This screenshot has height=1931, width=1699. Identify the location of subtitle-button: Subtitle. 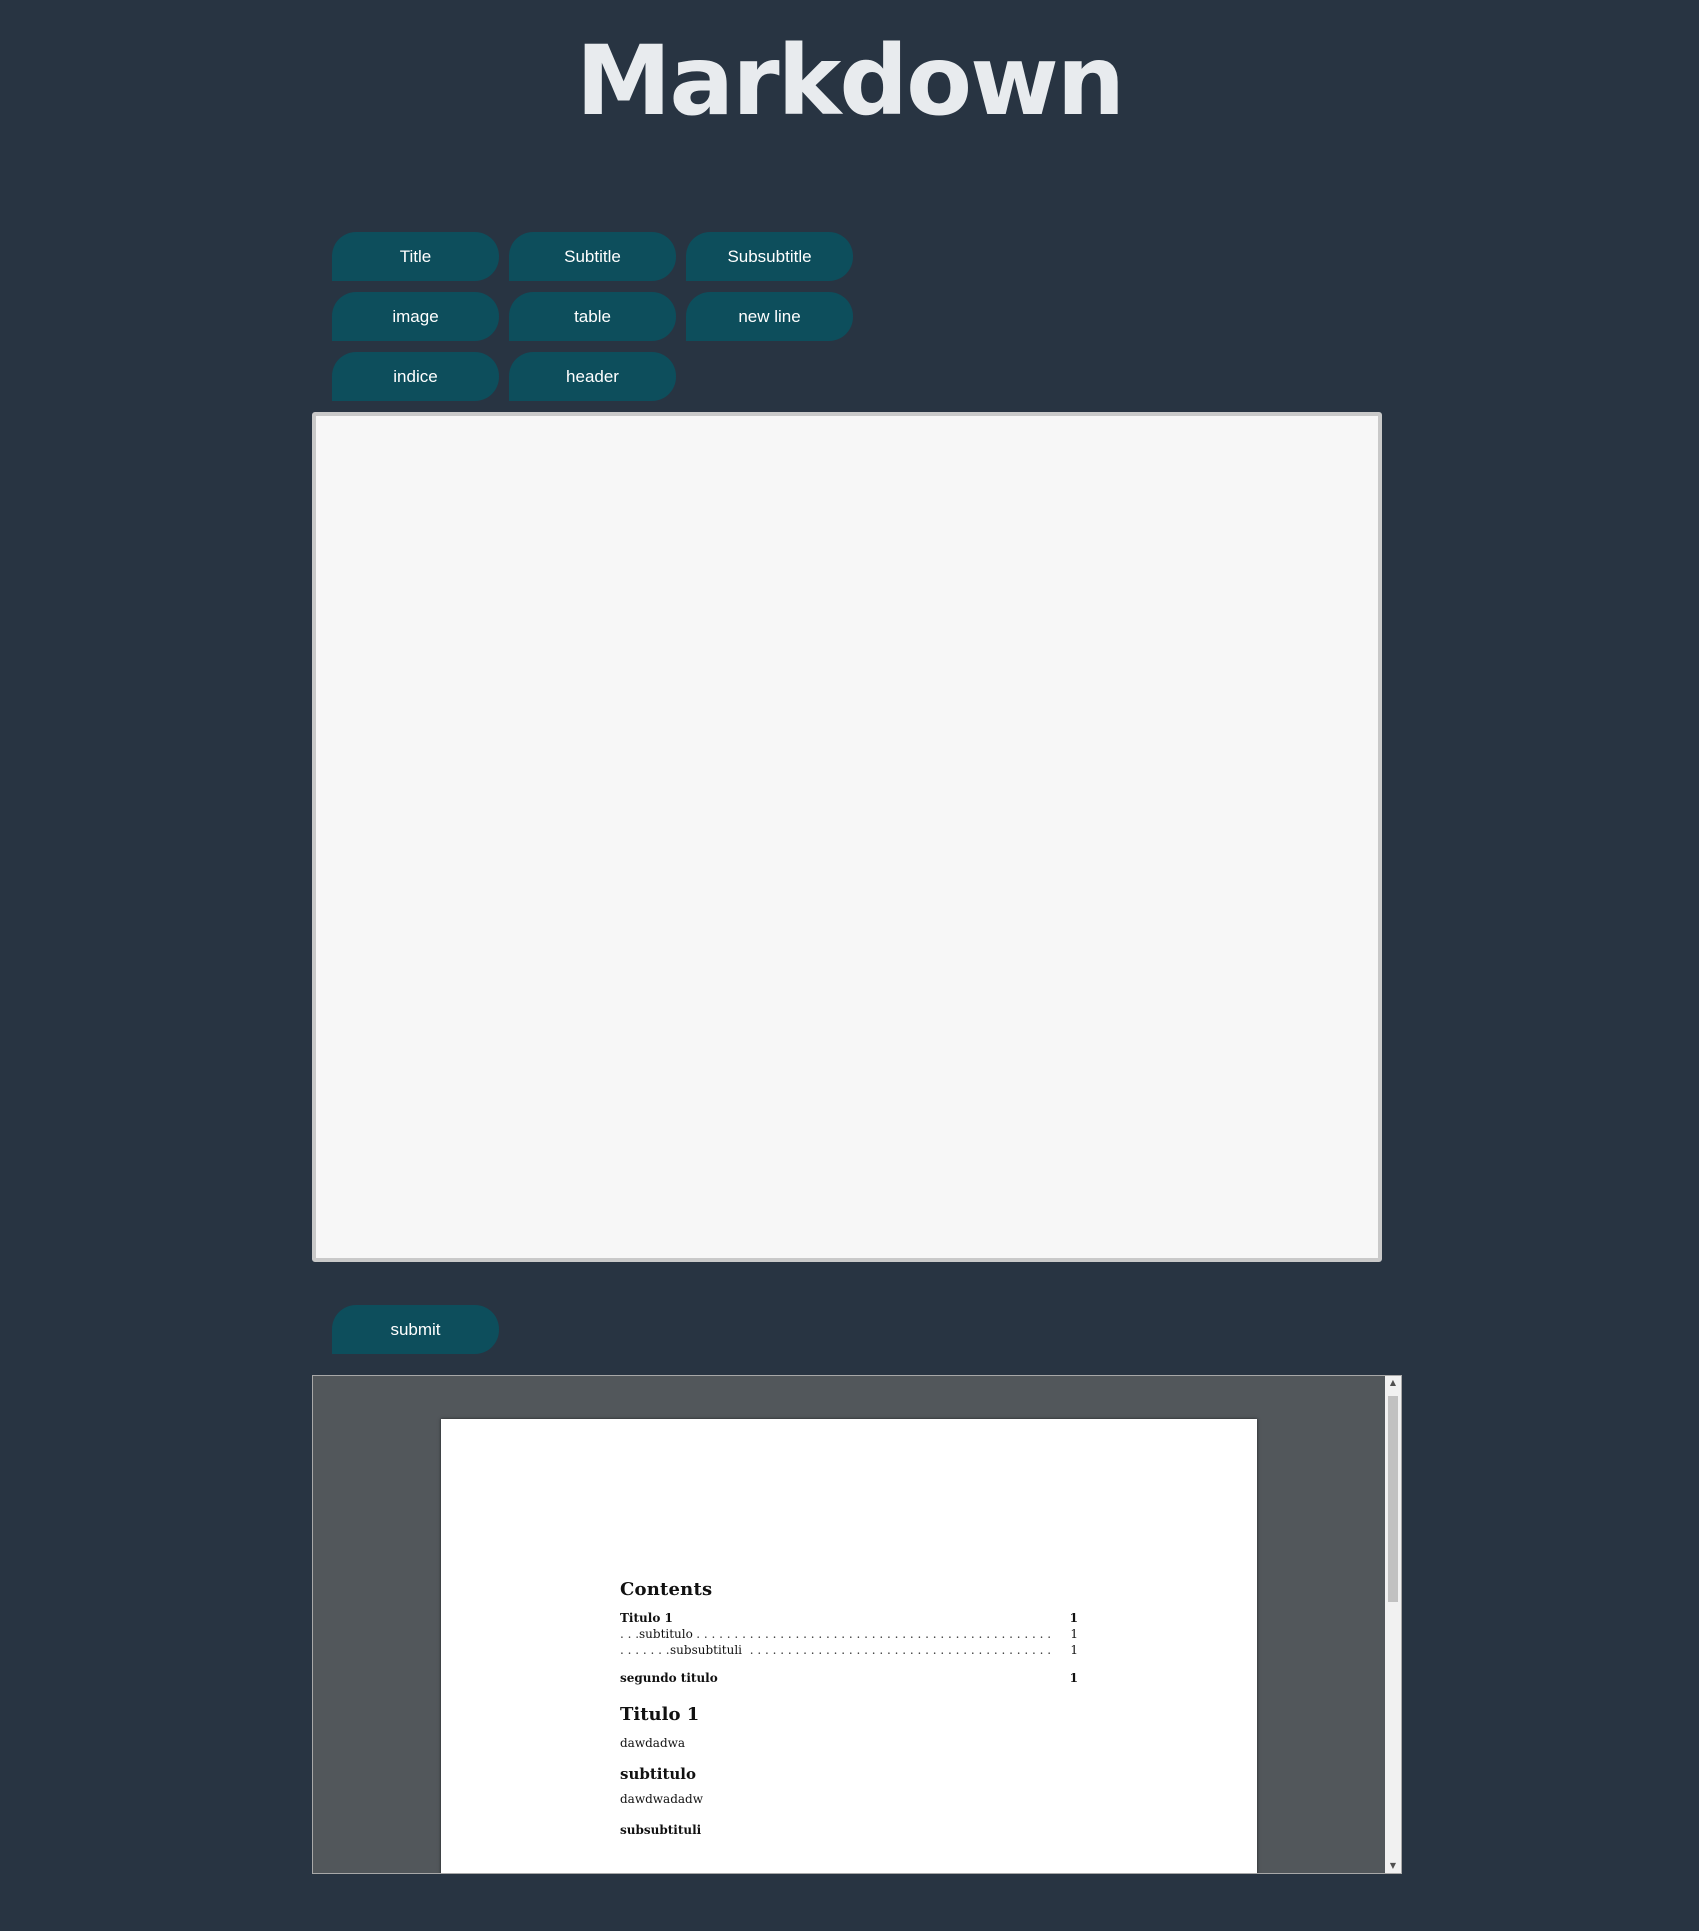
(592, 256).